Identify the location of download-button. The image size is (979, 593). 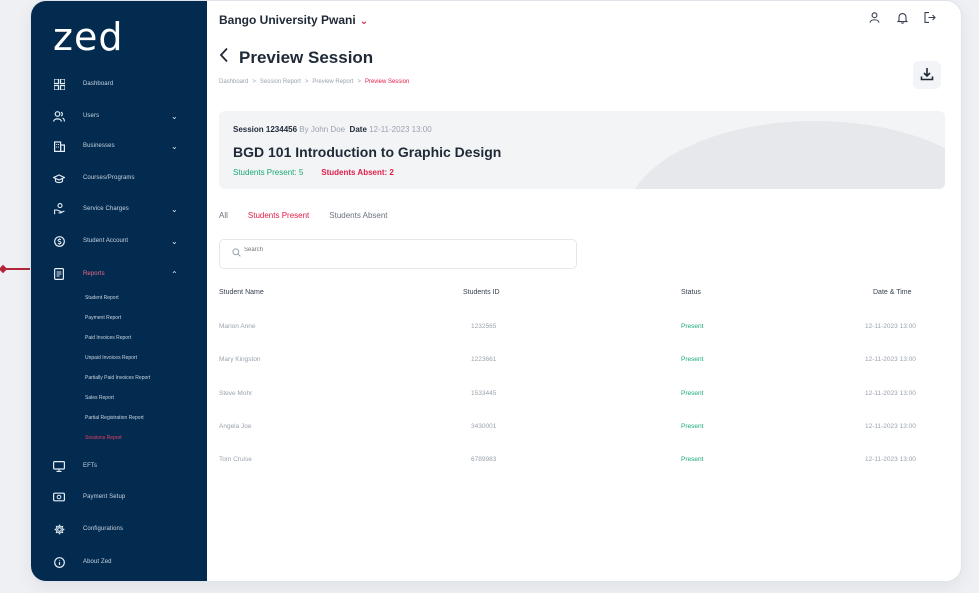
(927, 75).